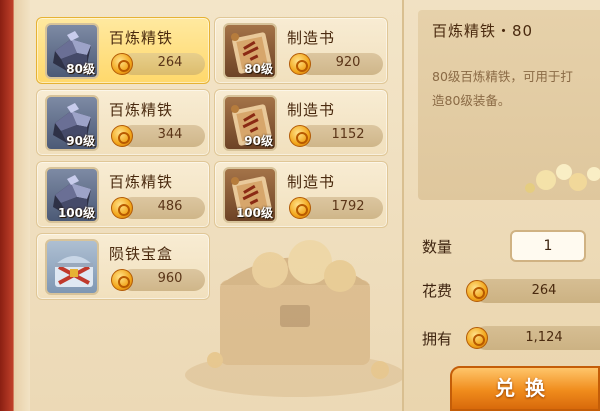 This screenshot has height=411, width=600. Describe the element at coordinates (170, 134) in the screenshot. I see `item-price: 344` at that location.